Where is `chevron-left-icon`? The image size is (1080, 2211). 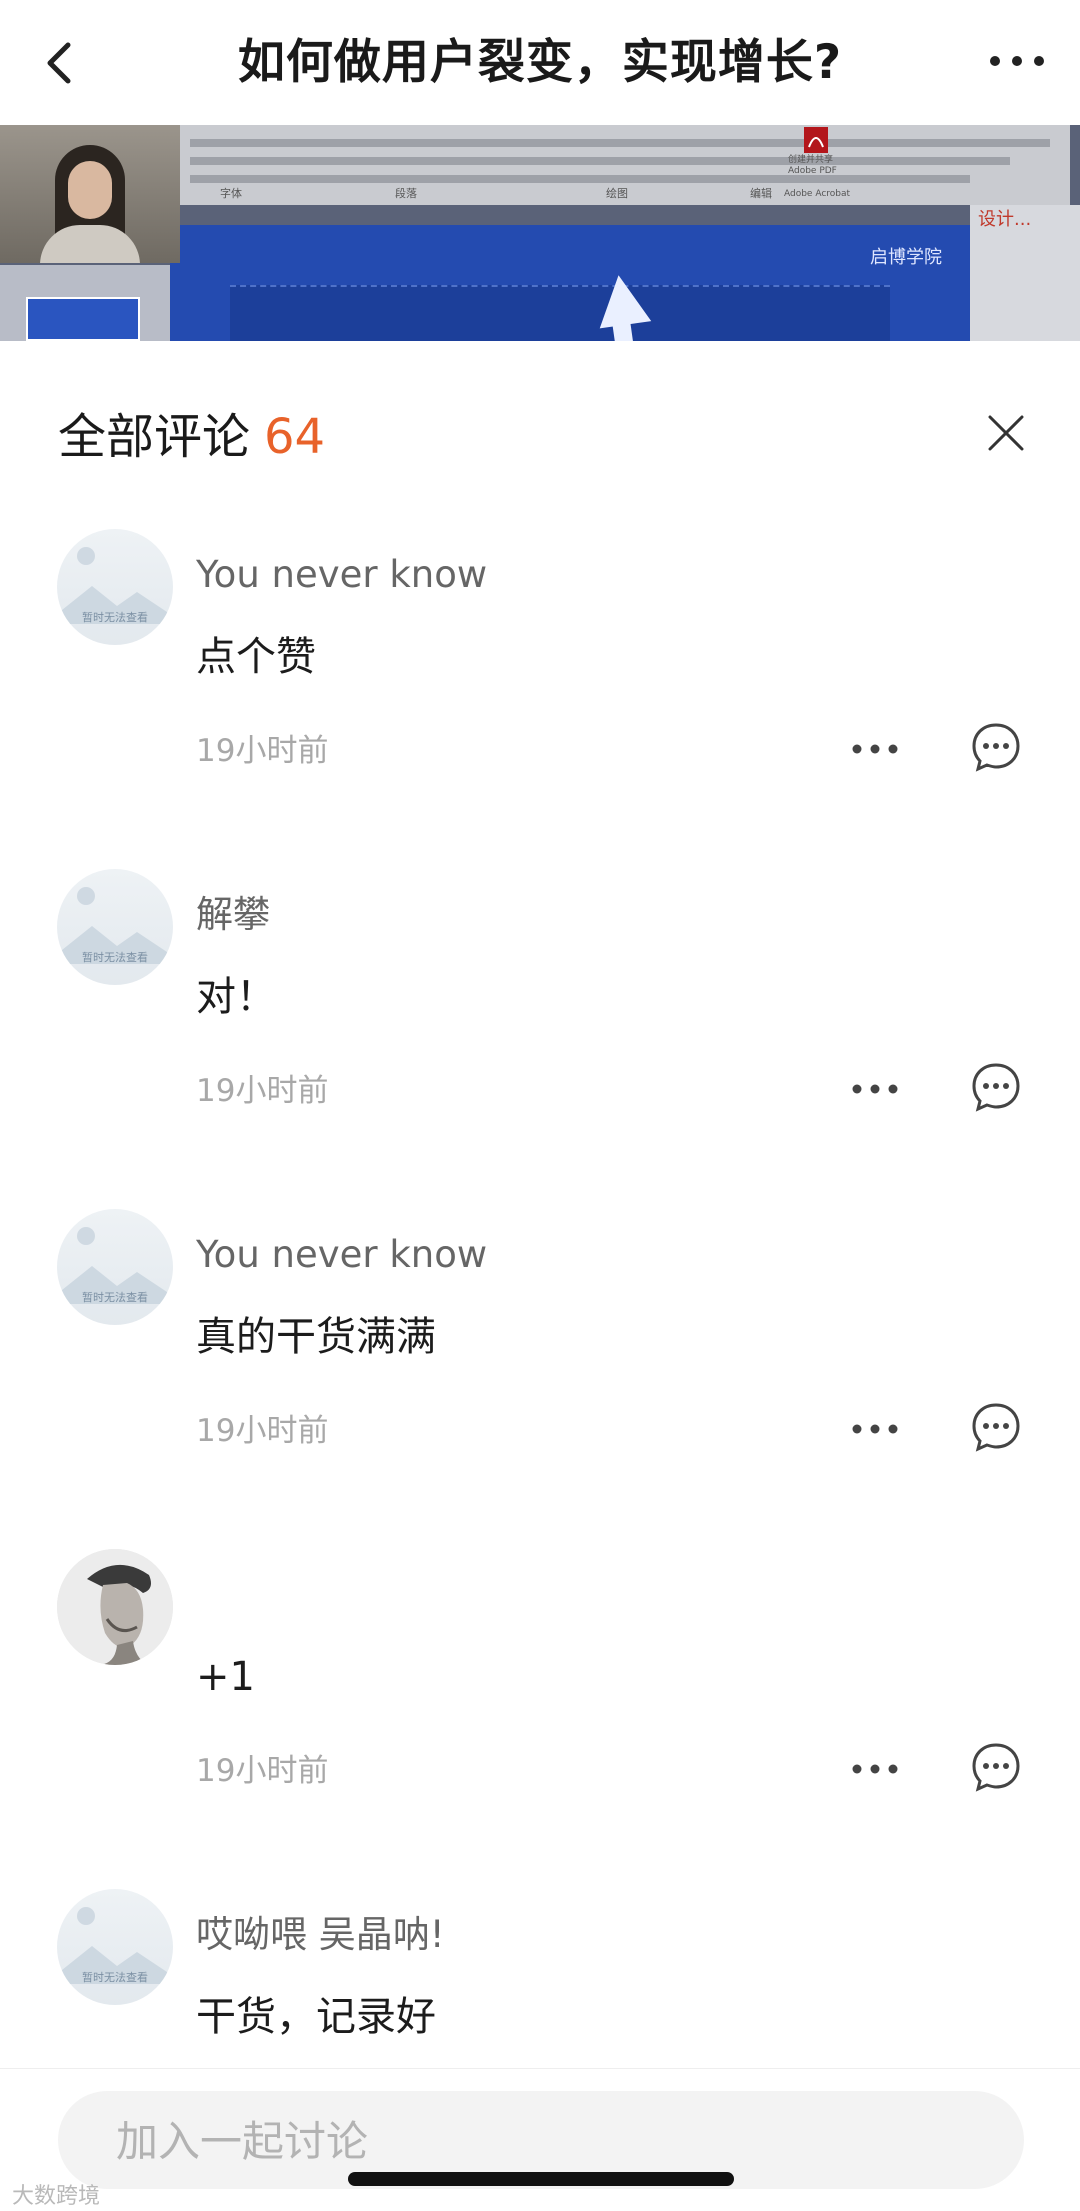 chevron-left-icon is located at coordinates (60, 63).